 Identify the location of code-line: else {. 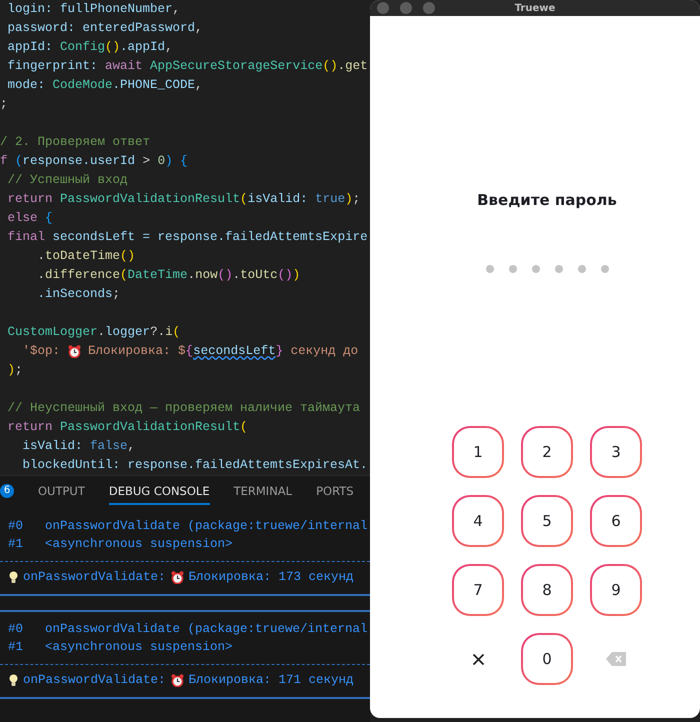
(30, 218).